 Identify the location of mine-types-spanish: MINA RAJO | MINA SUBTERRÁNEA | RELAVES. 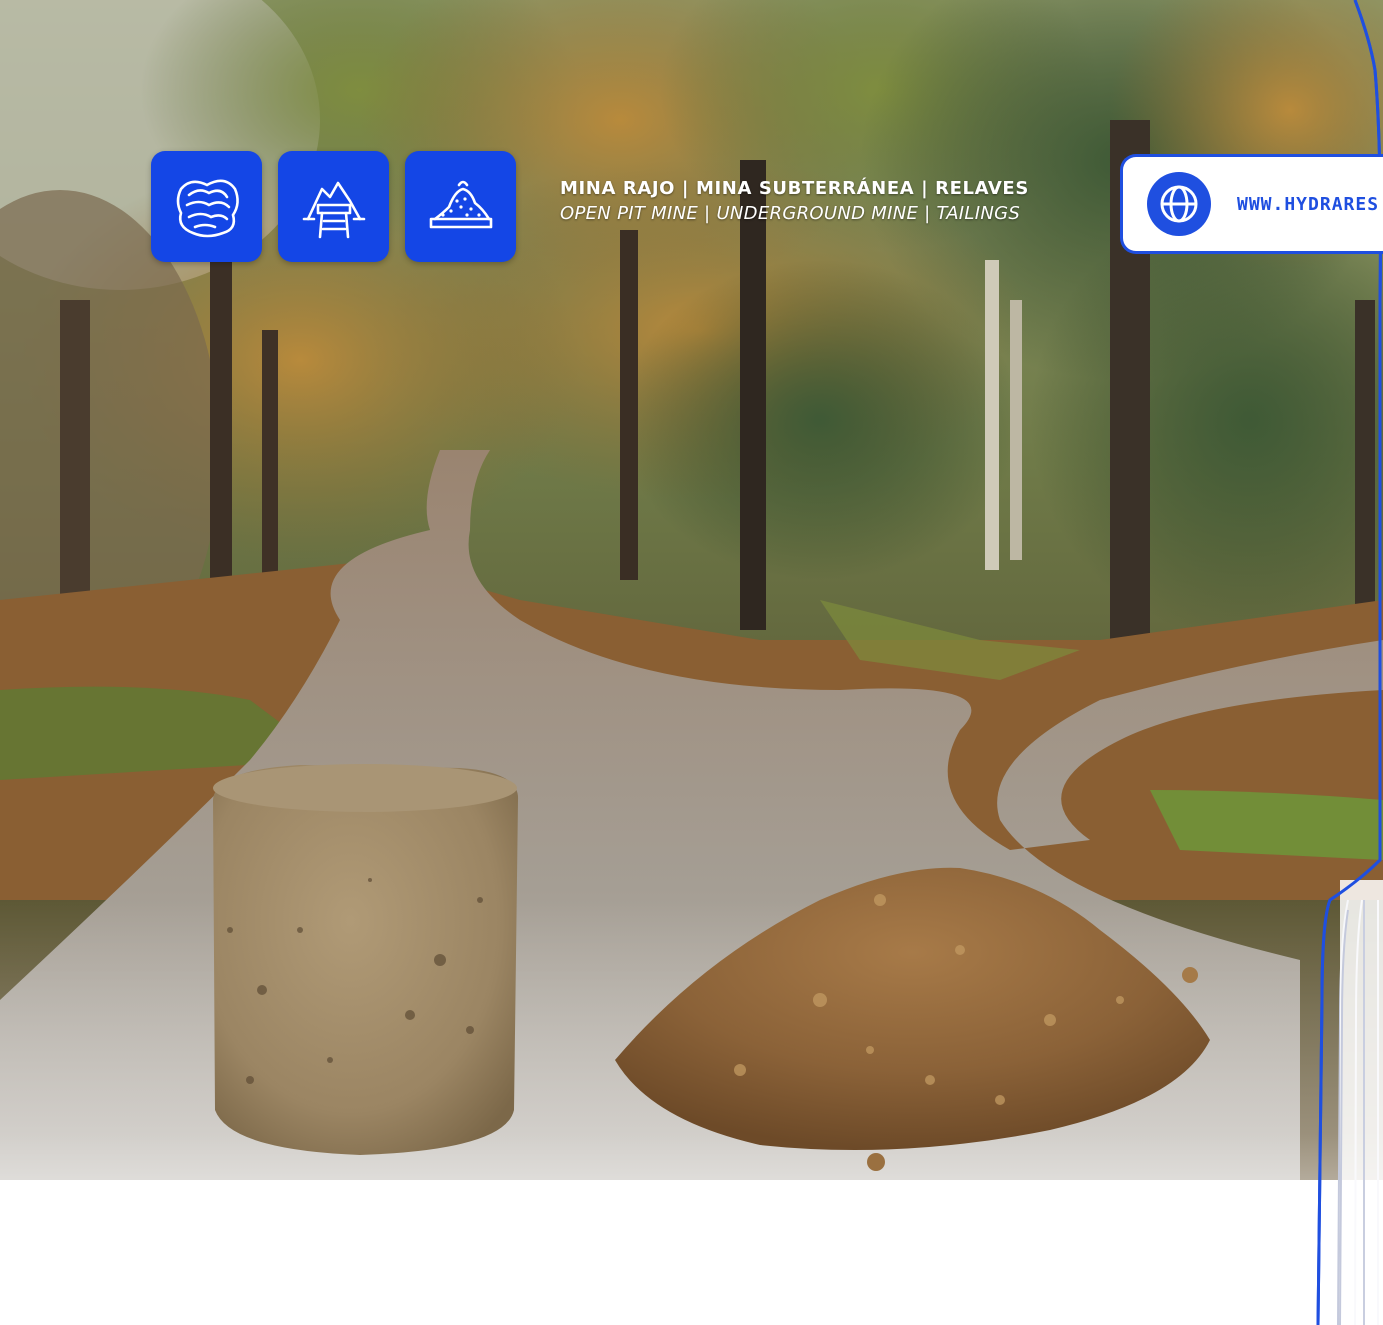
(794, 188).